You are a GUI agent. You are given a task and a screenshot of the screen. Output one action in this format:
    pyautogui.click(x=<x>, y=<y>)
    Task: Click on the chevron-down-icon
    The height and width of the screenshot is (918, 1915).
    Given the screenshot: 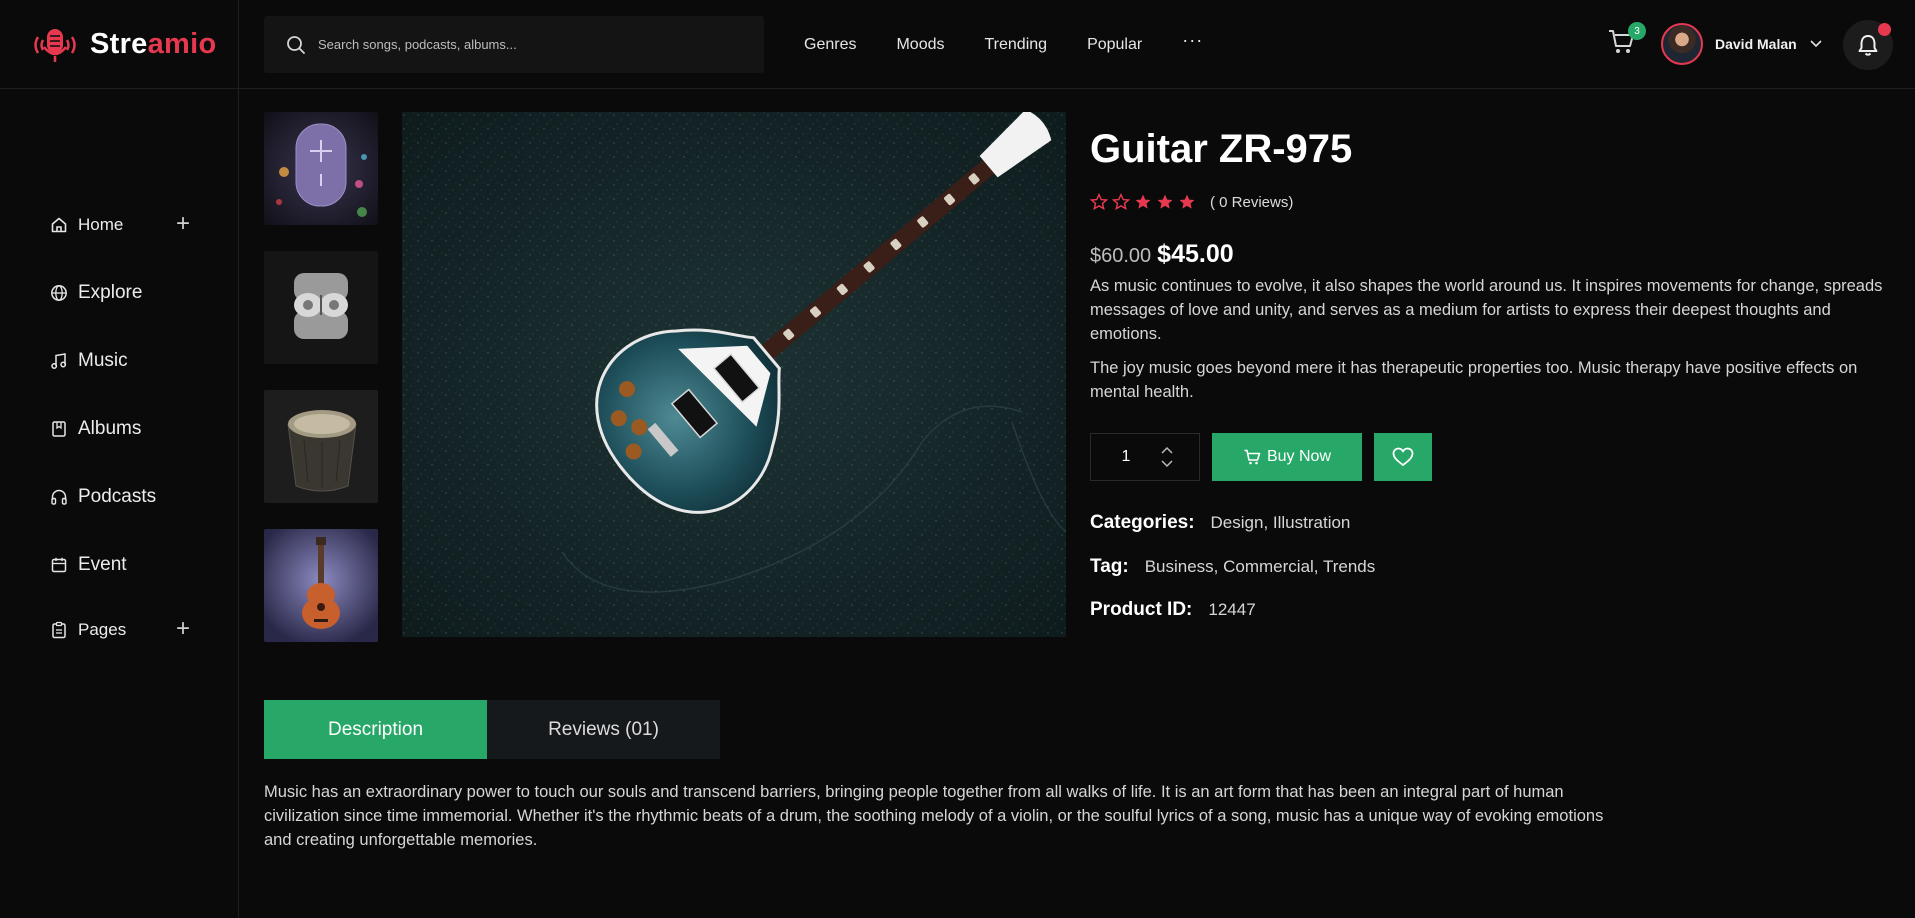 What is the action you would take?
    pyautogui.click(x=1816, y=44)
    